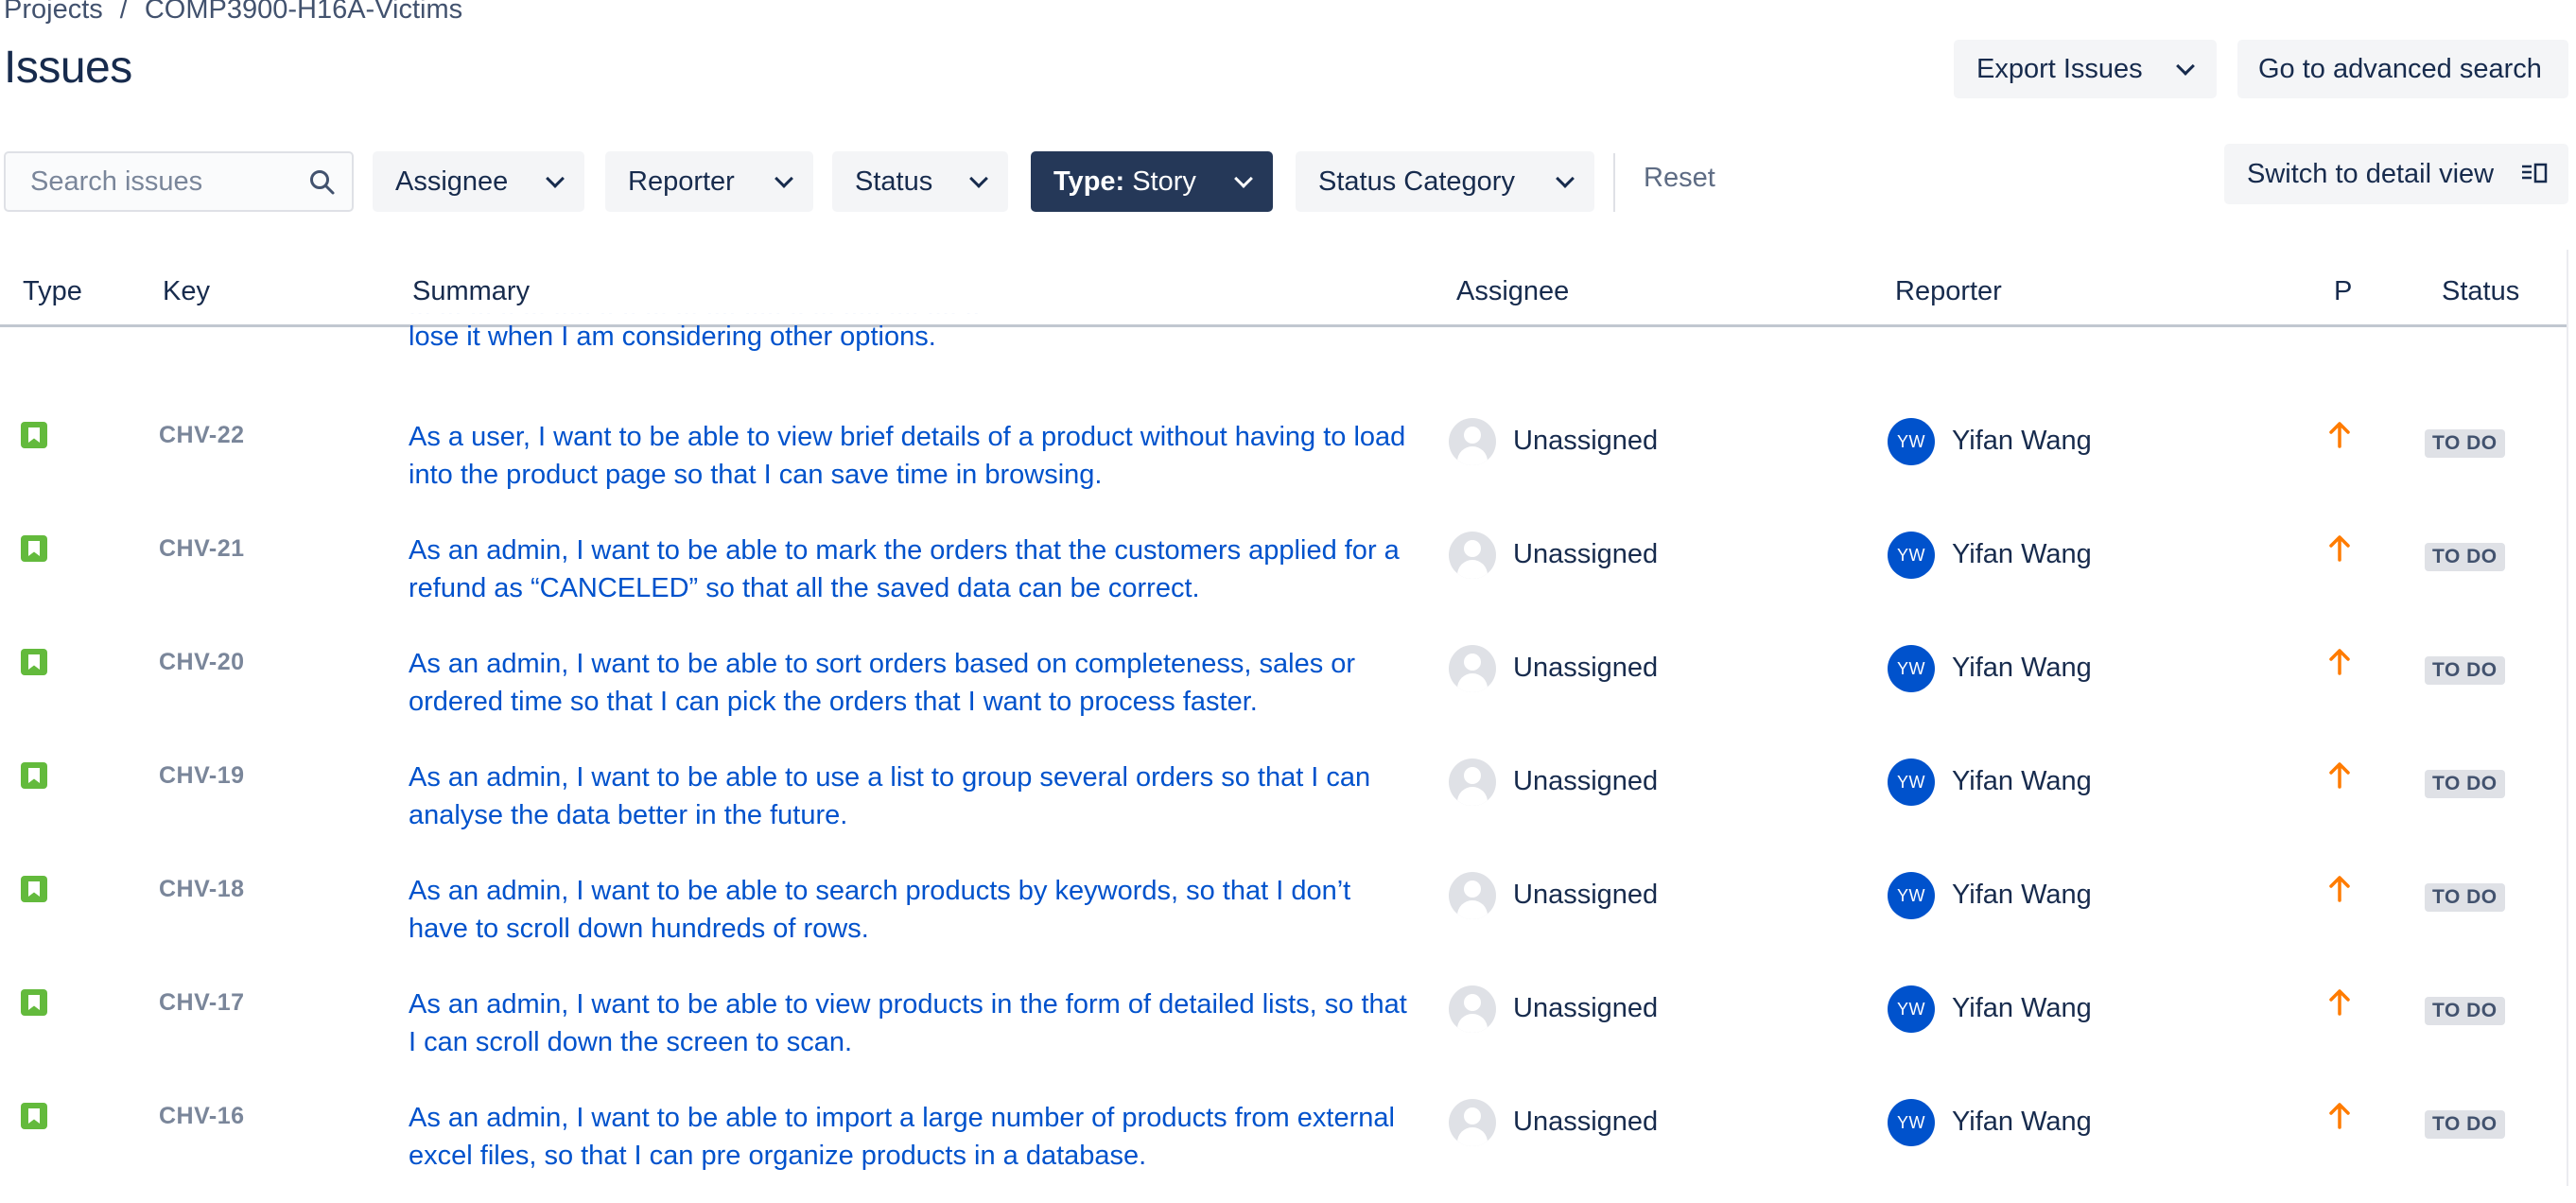 The height and width of the screenshot is (1203, 2576). I want to click on assignee-filter-label: Assignee, so click(452, 182).